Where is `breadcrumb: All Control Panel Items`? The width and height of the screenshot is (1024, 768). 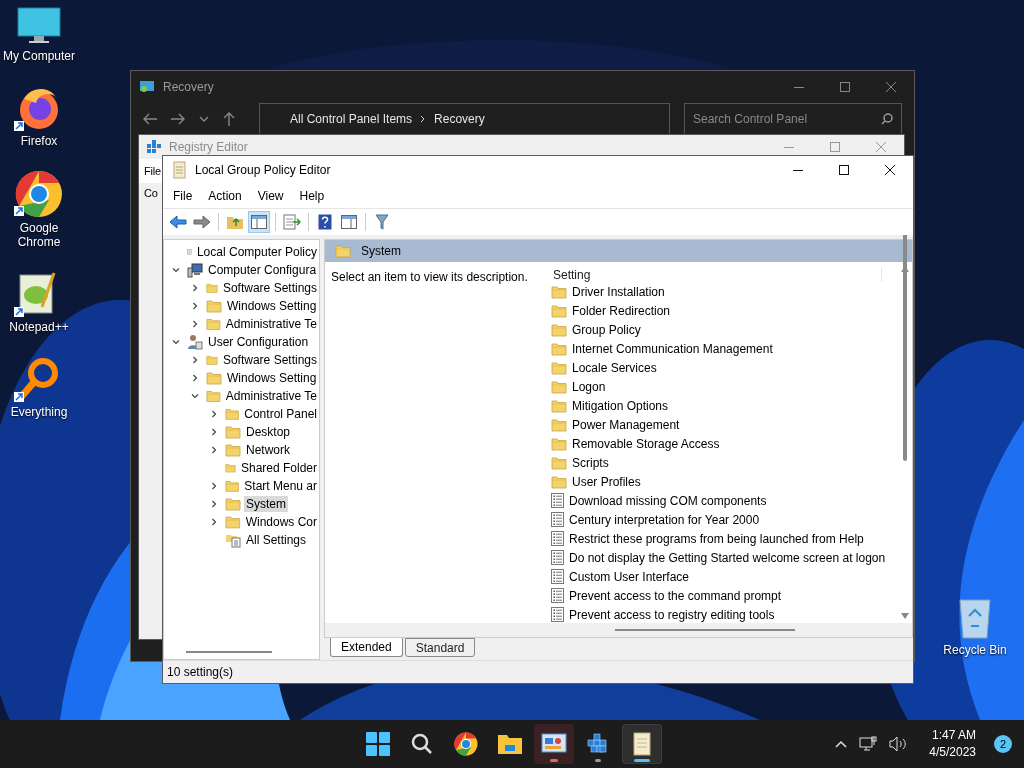
breadcrumb: All Control Panel Items is located at coordinates (351, 119).